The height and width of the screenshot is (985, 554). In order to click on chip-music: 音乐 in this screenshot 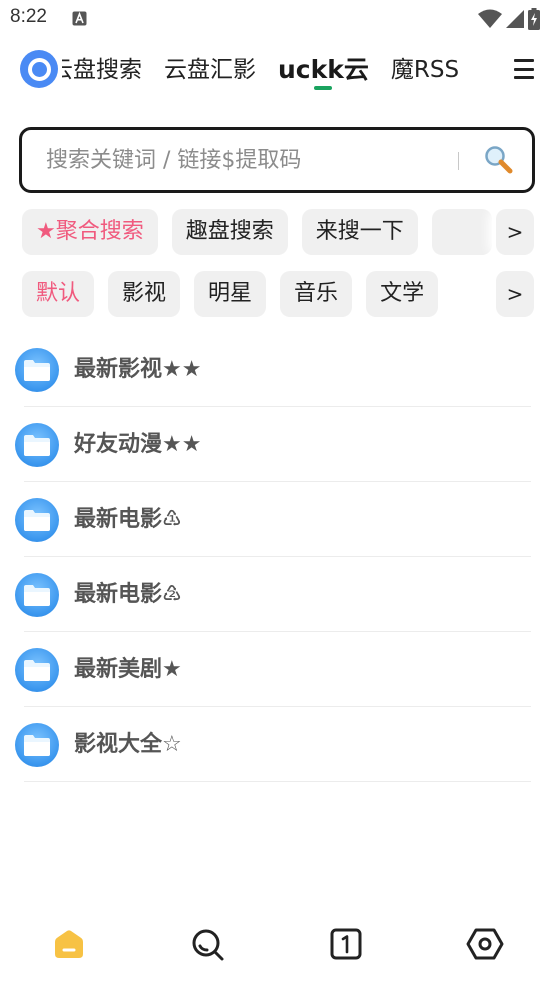, I will do `click(316, 294)`.